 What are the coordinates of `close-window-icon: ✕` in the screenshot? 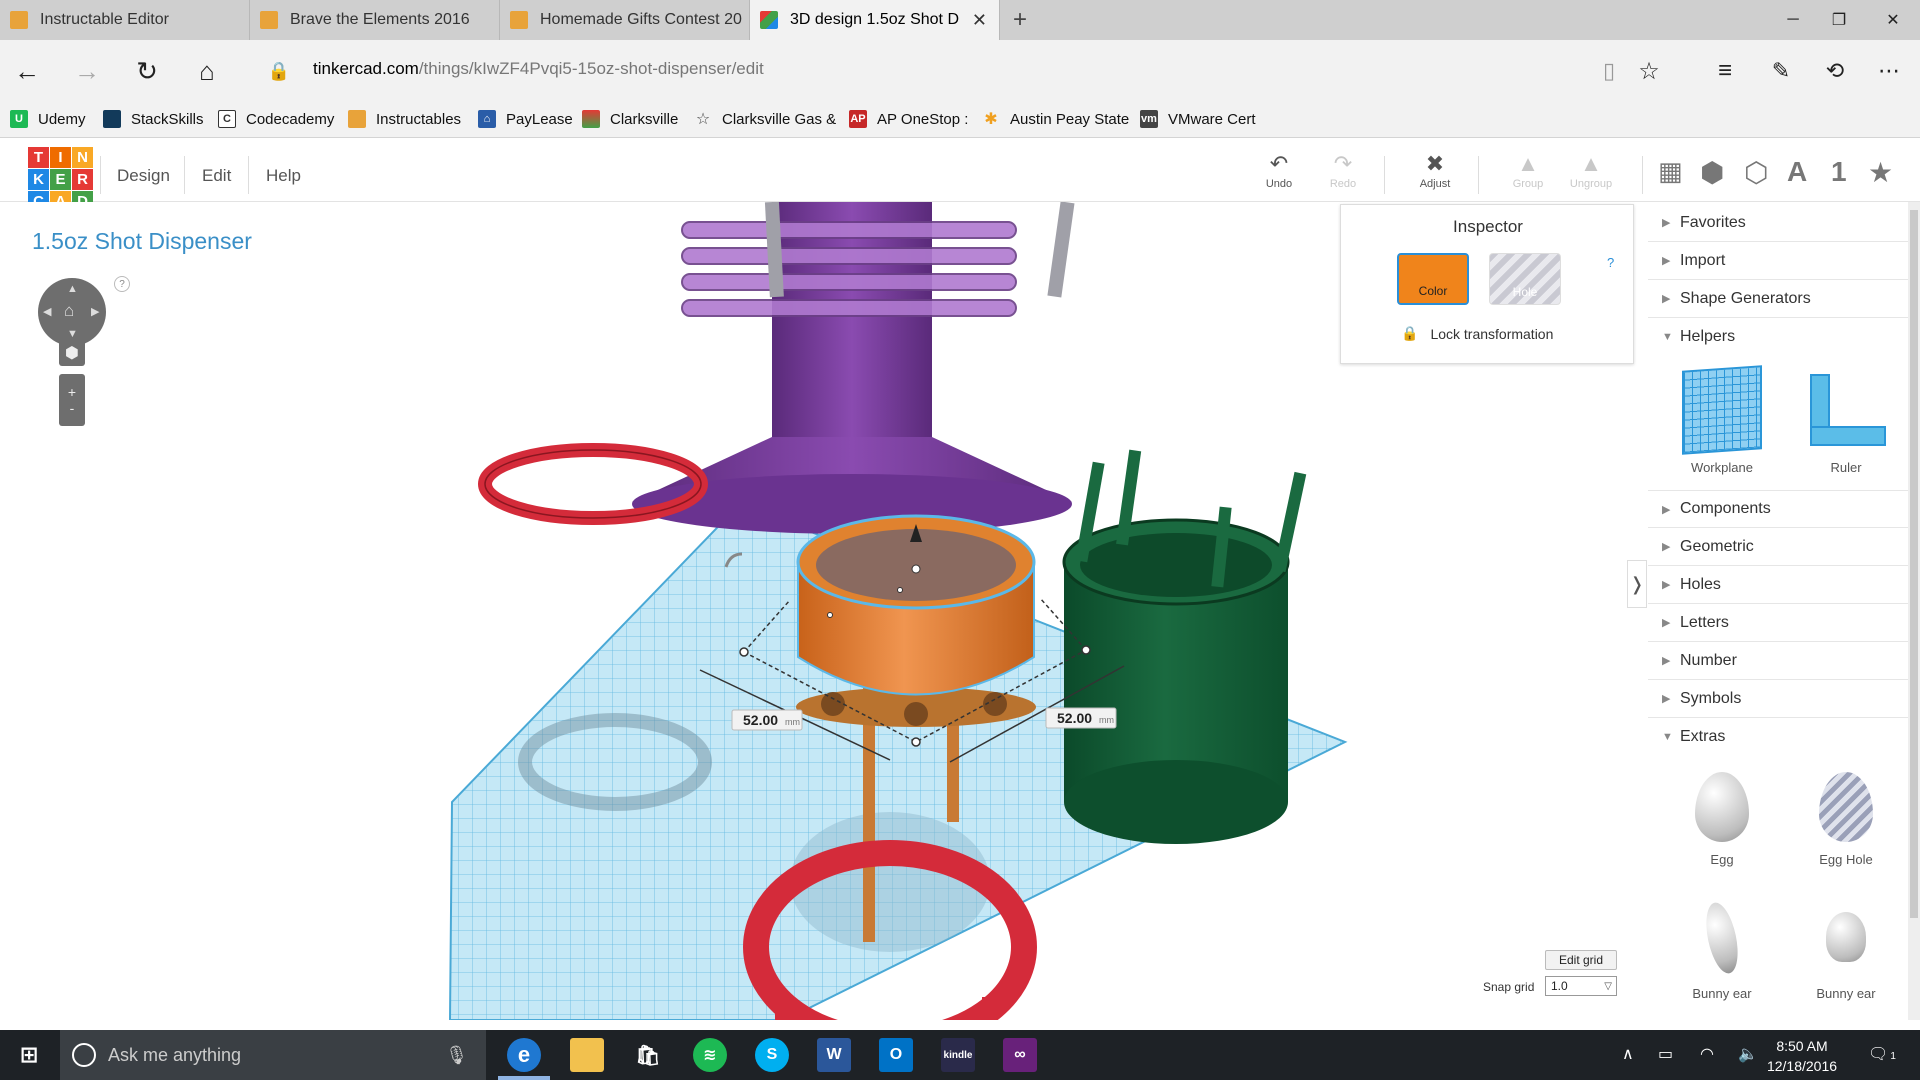 It's located at (1893, 20).